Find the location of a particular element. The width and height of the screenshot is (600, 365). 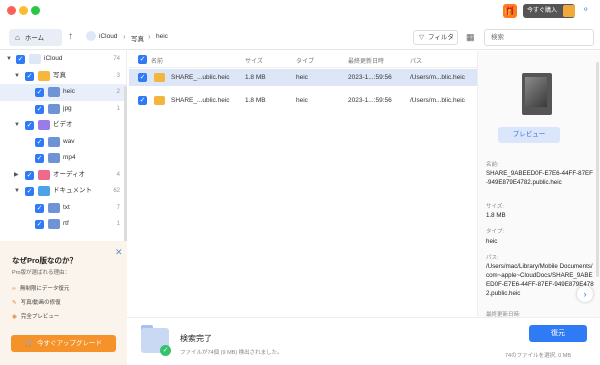

type-label: タイプ: is located at coordinates (495, 232).